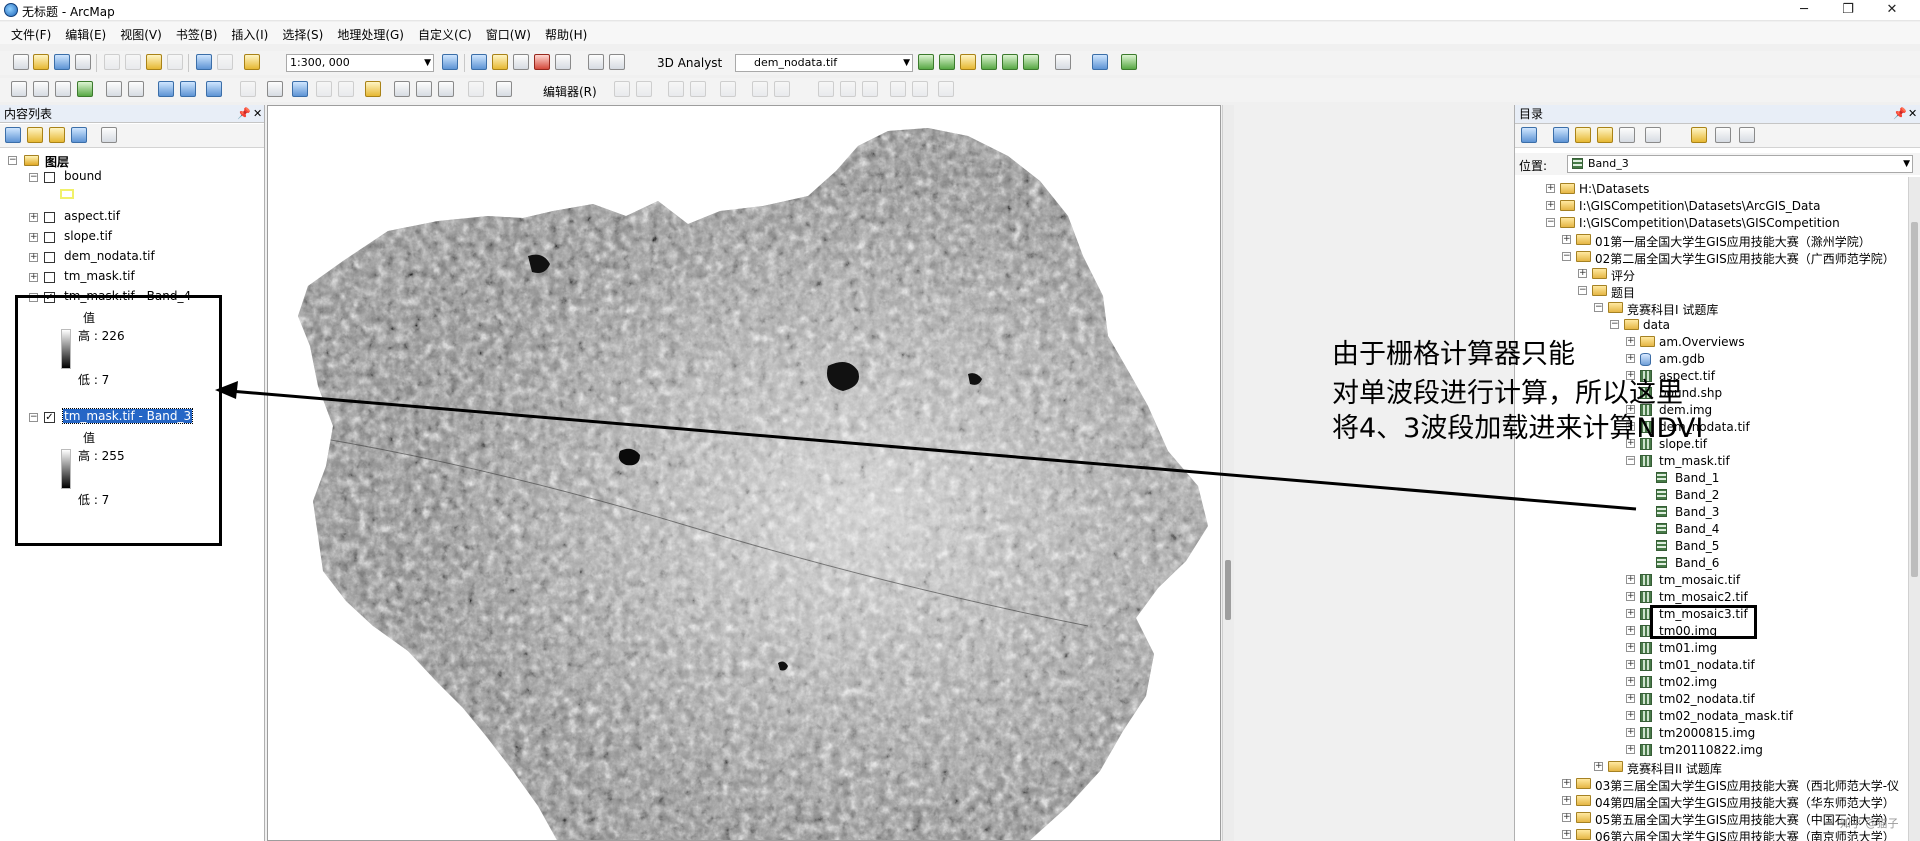  What do you see at coordinates (49, 217) in the screenshot?
I see `layer-visibility-checkbox` at bounding box center [49, 217].